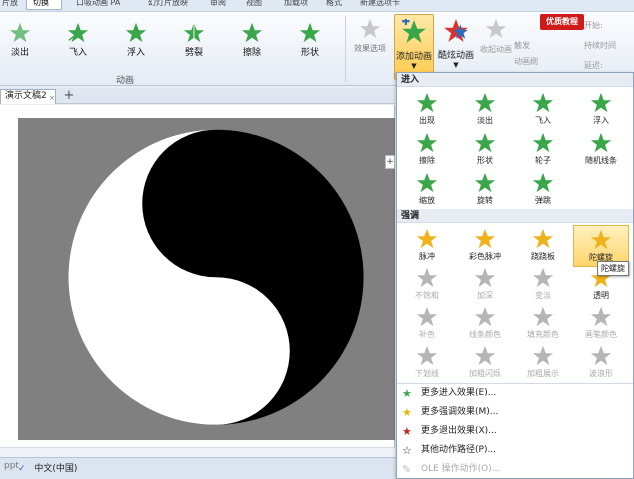 The height and width of the screenshot is (479, 634). Describe the element at coordinates (485, 150) in the screenshot. I see `entrance-effect-item: 形状` at that location.